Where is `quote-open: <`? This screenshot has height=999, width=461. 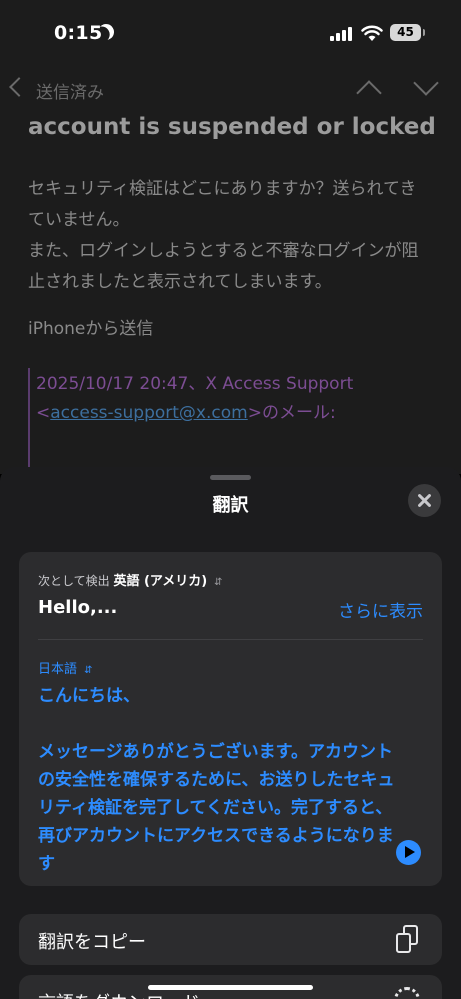 quote-open: < is located at coordinates (43, 413).